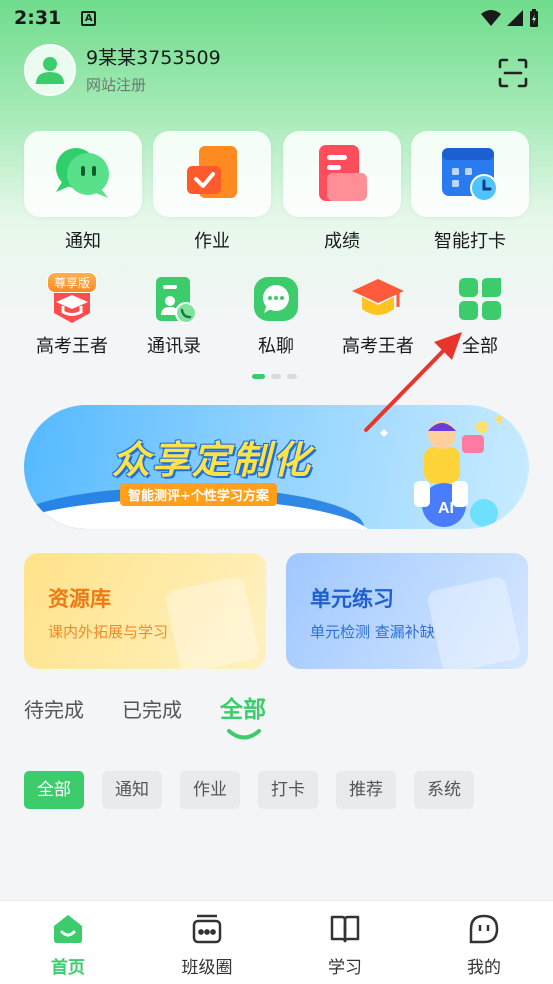  What do you see at coordinates (210, 790) in the screenshot?
I see `chip-homework: 作业` at bounding box center [210, 790].